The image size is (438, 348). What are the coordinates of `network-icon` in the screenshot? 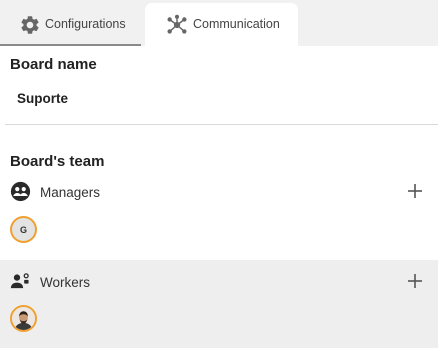 It's located at (177, 24).